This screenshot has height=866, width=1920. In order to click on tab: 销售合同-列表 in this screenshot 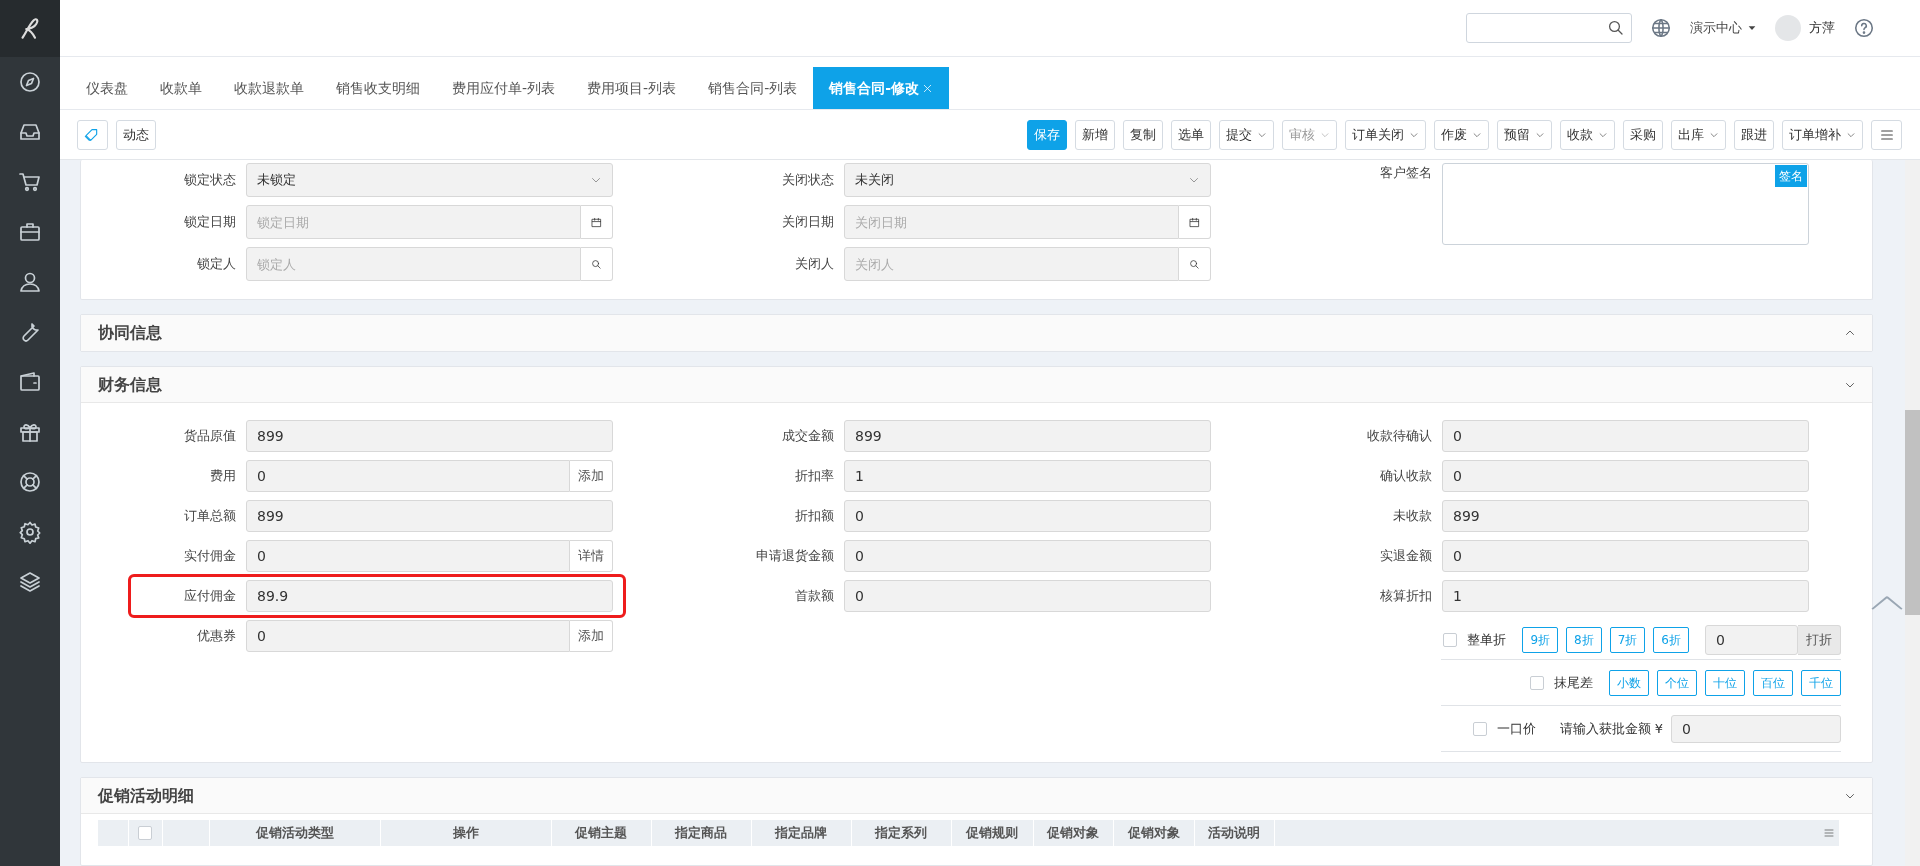, I will do `click(753, 88)`.